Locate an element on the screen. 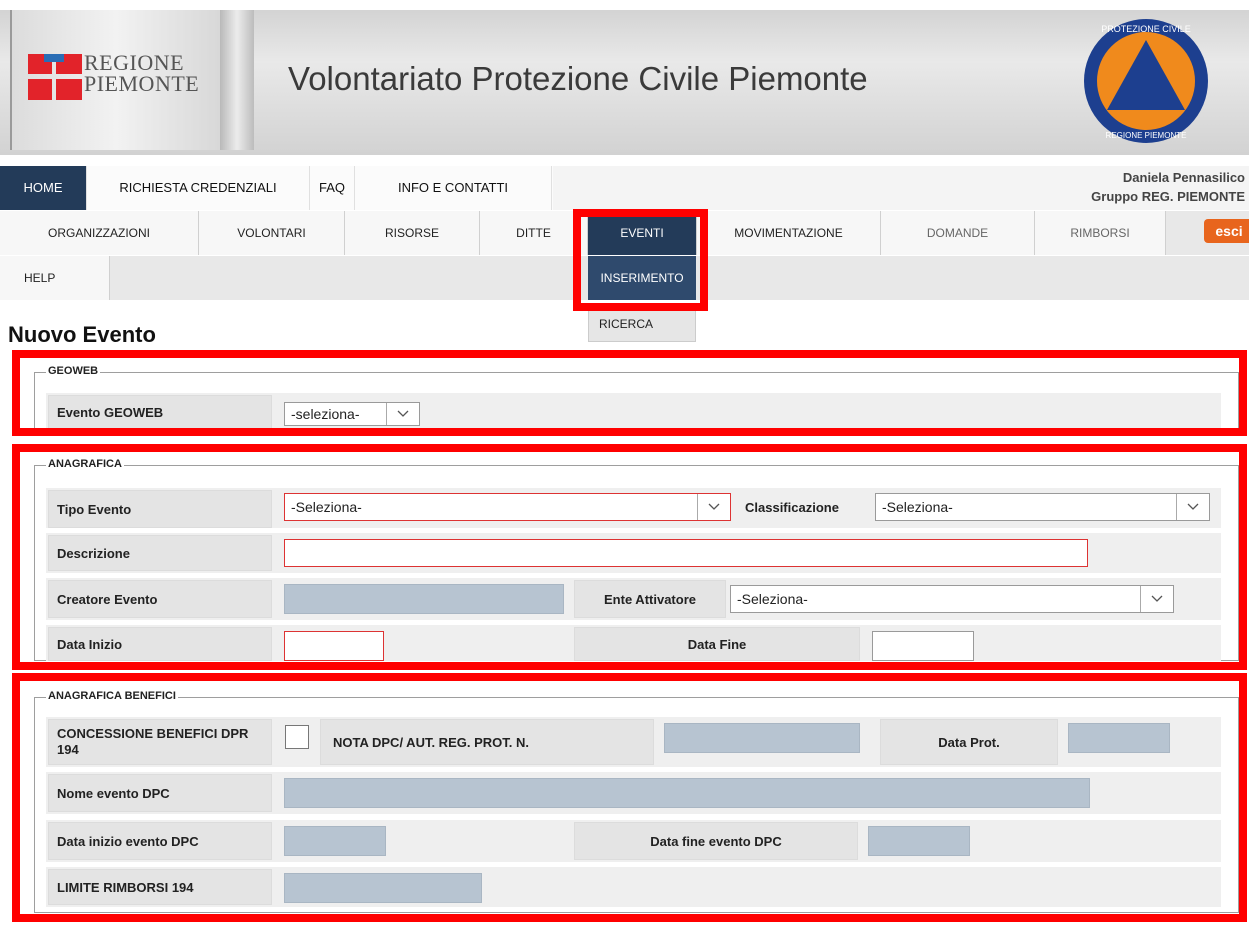  regione-logo-text: REGIONE PIEMONTE is located at coordinates (142, 73).